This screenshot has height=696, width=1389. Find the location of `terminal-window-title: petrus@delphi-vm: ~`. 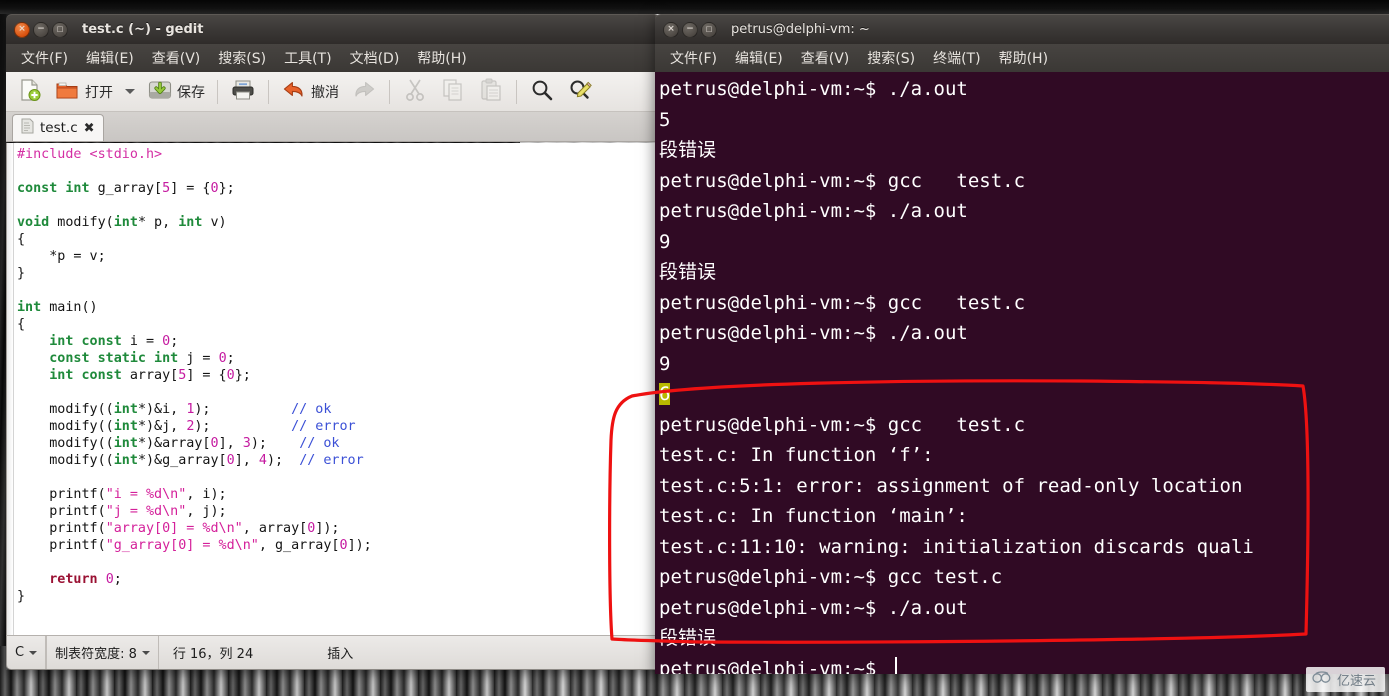

terminal-window-title: petrus@delphi-vm: ~ is located at coordinates (800, 29).